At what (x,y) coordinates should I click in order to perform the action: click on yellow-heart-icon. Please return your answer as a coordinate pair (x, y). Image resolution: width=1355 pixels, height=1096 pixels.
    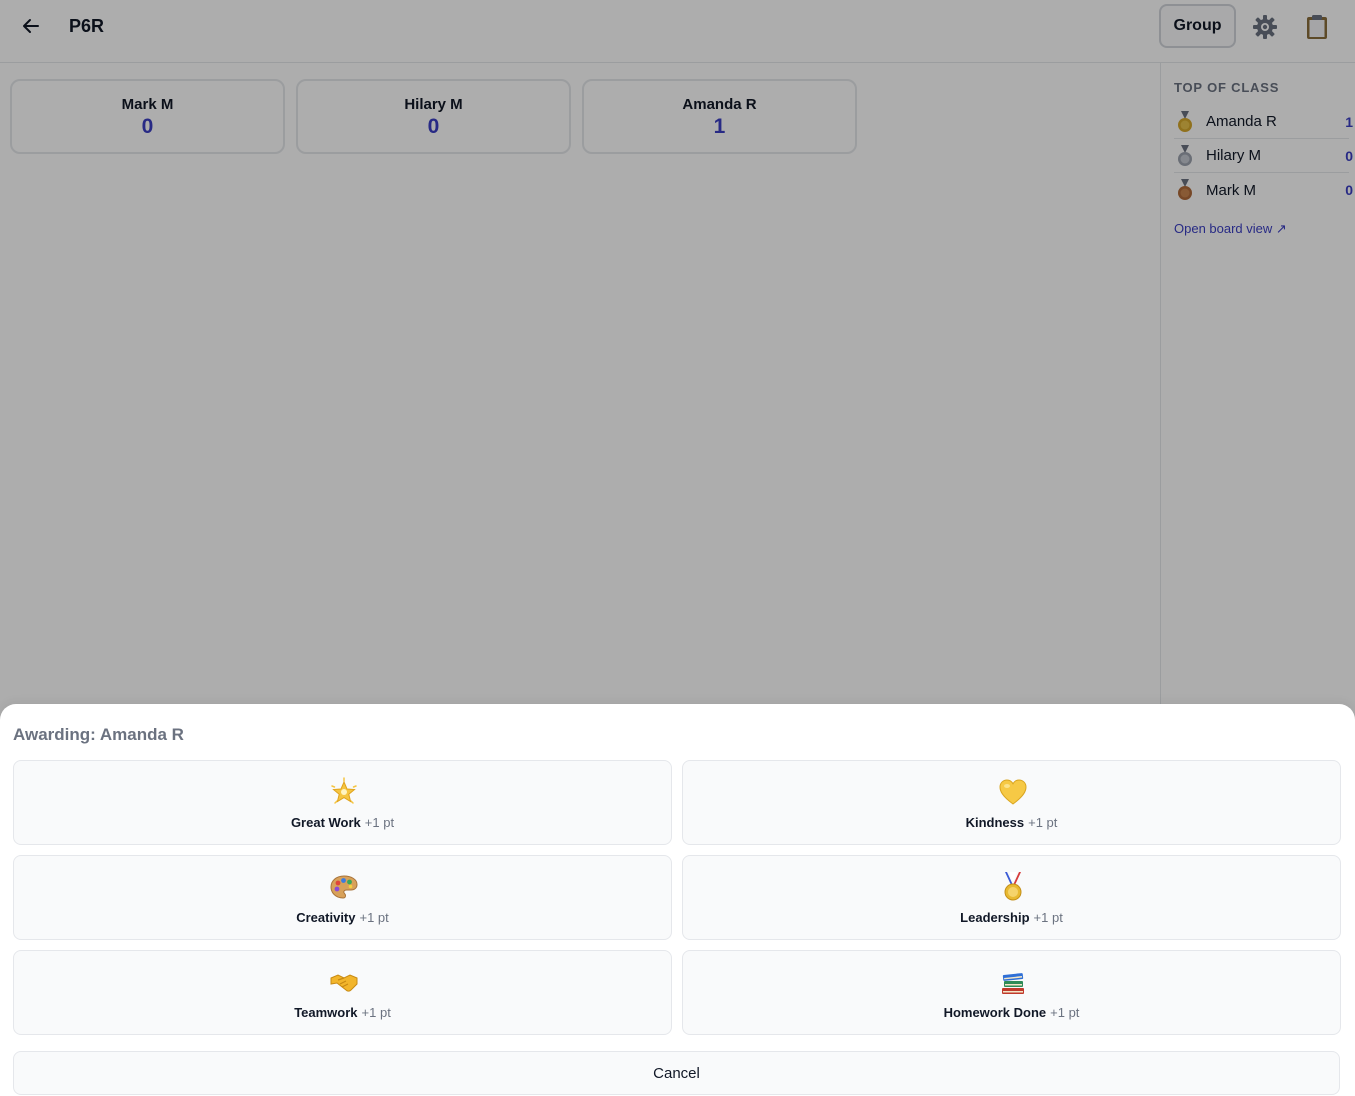
    Looking at the image, I should click on (1013, 792).